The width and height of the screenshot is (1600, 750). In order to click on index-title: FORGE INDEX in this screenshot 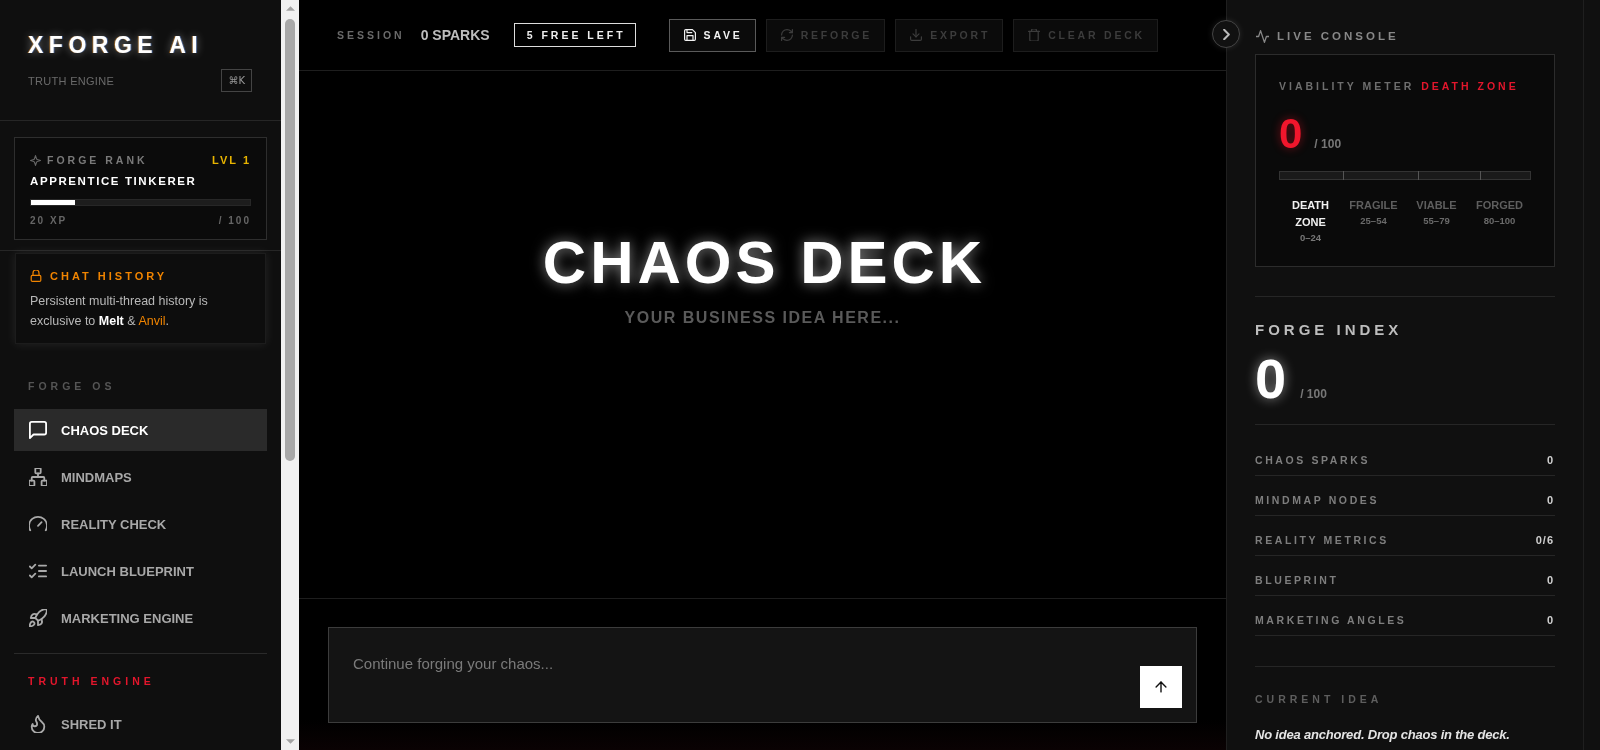, I will do `click(1329, 330)`.